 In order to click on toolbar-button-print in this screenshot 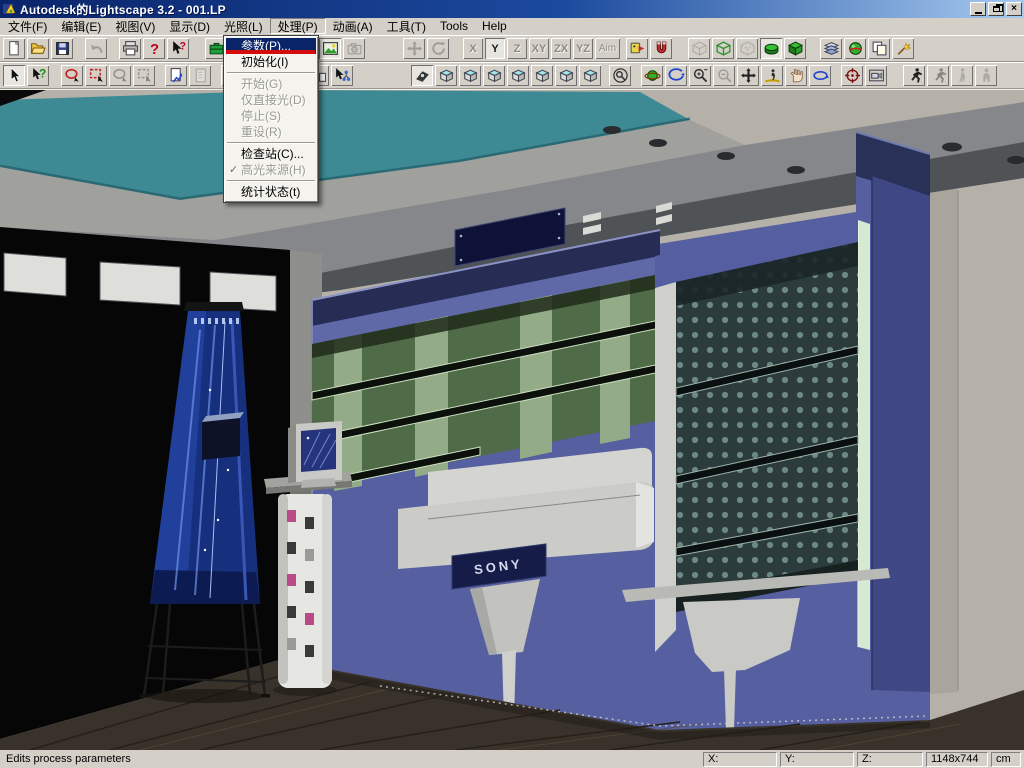, I will do `click(130, 48)`.